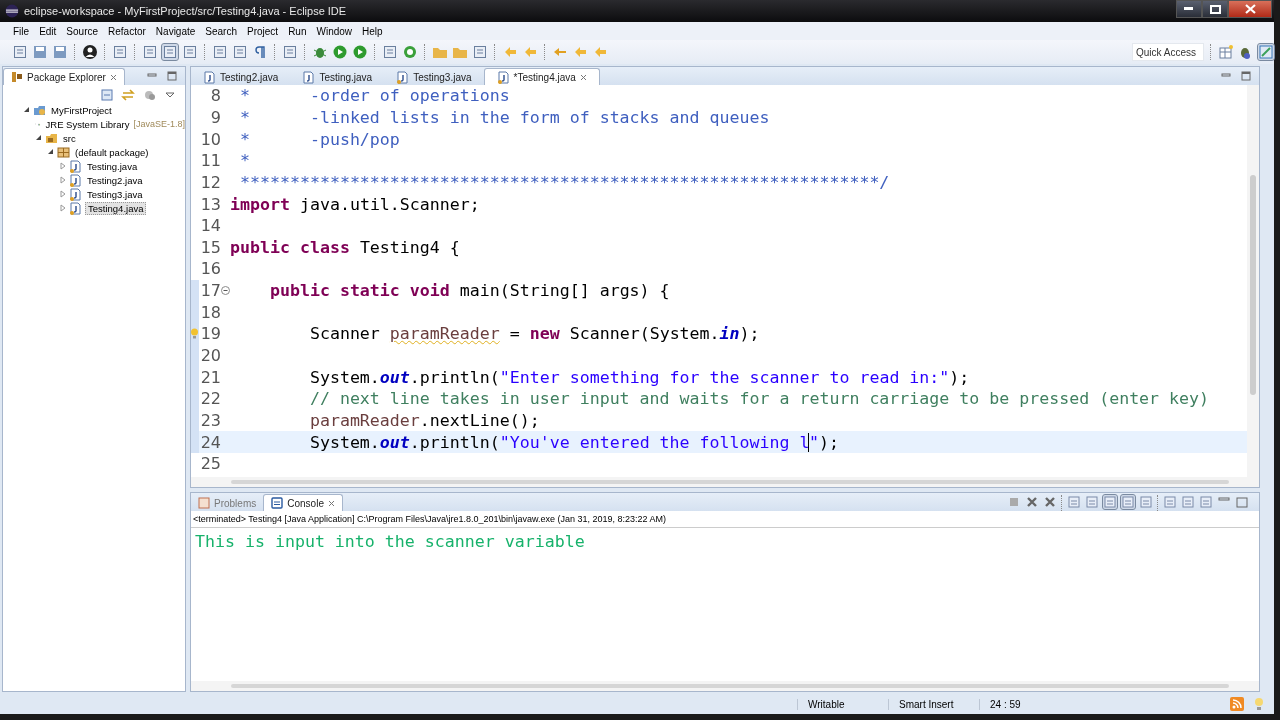 This screenshot has height=720, width=1280. I want to click on line-number: 10, so click(210, 139).